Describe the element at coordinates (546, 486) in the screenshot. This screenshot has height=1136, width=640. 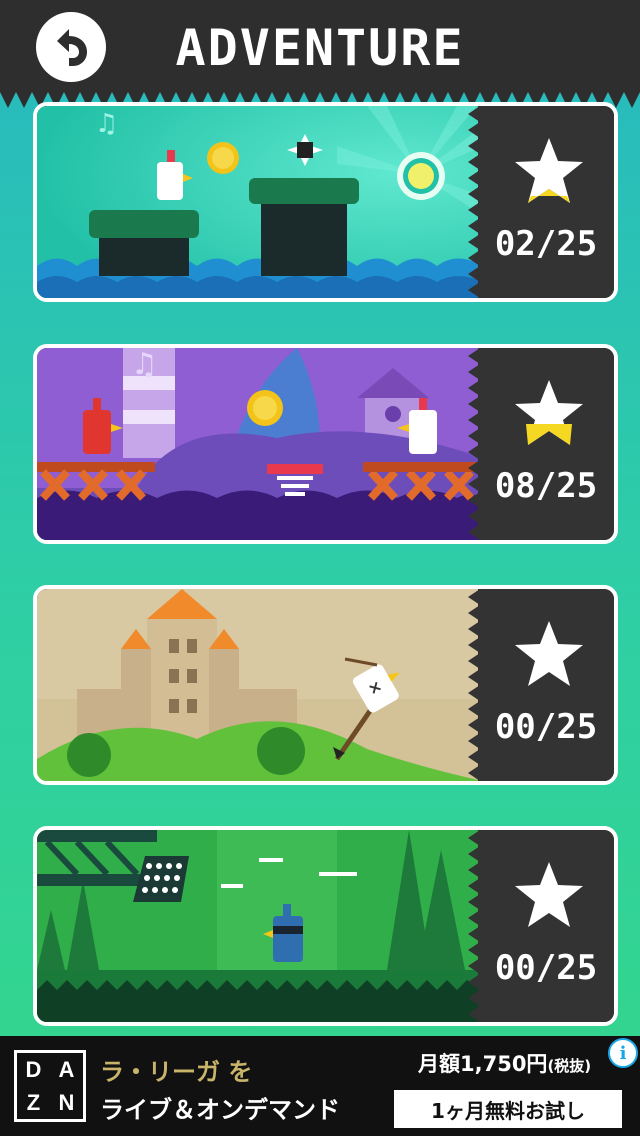
I see `level-2-star-count: 08/25` at that location.